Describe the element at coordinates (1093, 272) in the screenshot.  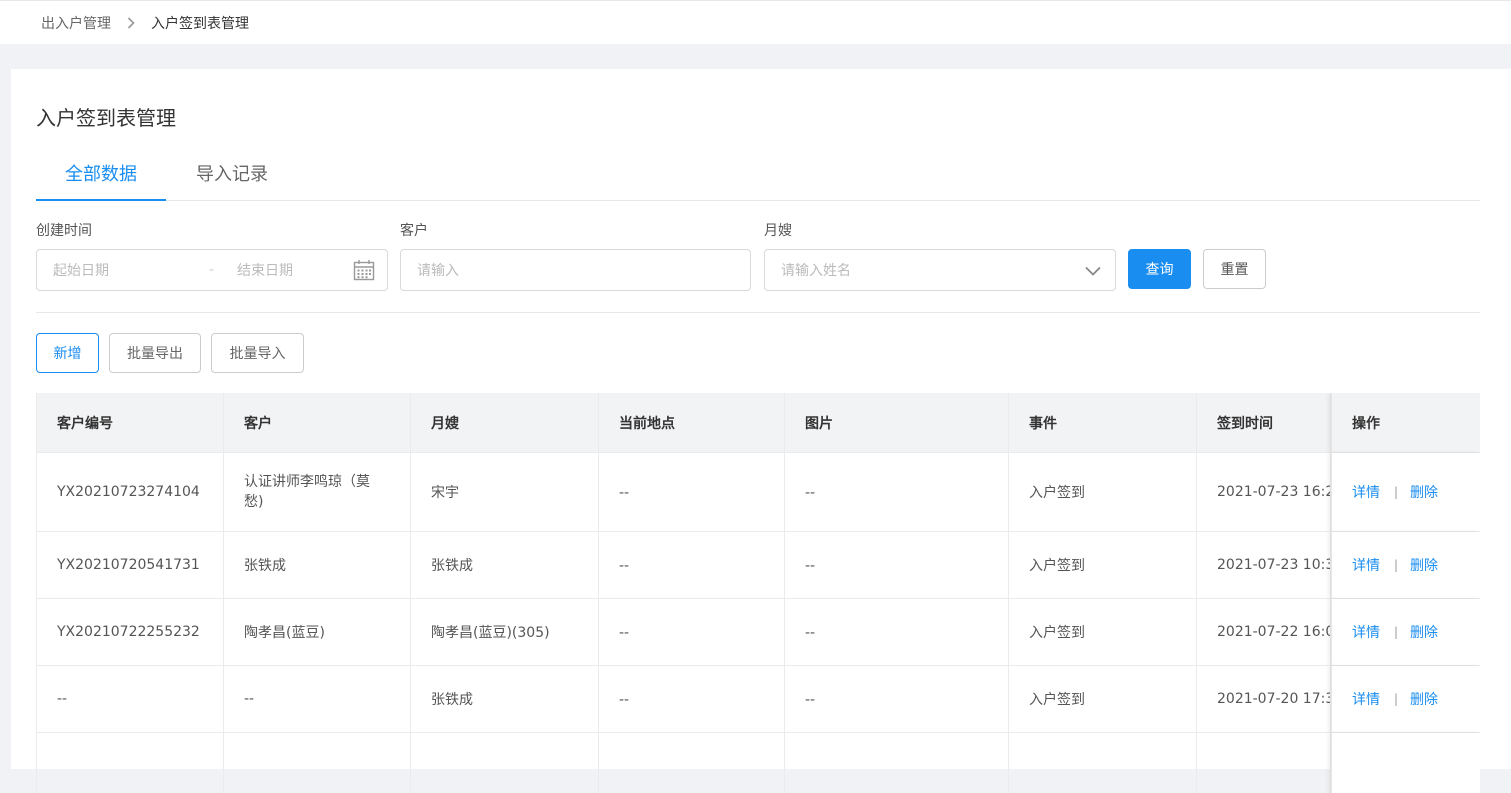
I see `chevron-down-icon` at that location.